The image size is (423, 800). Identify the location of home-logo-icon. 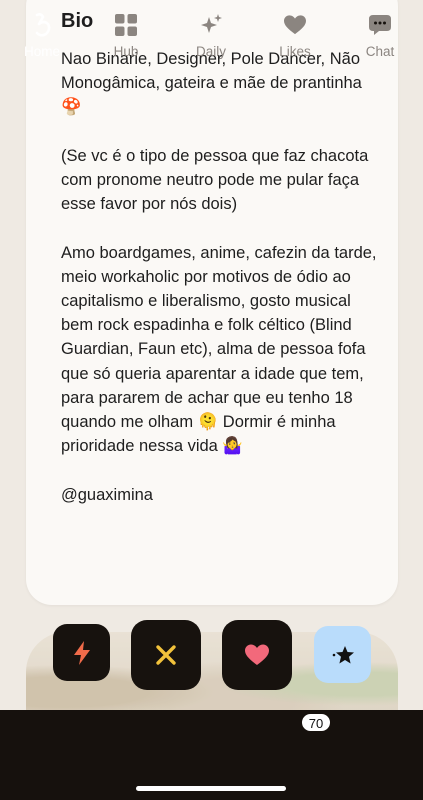
(43, 25).